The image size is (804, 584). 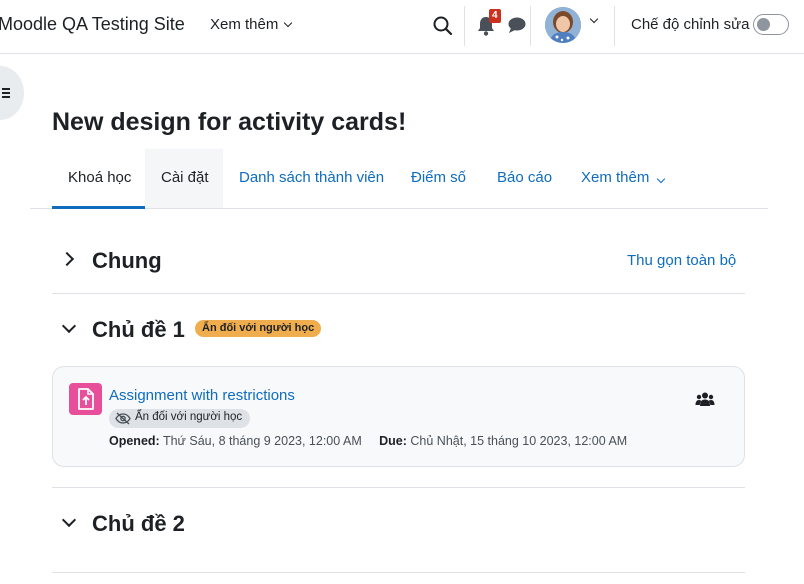 I want to click on collapse-all-link: Thu gọn toàn bộ, so click(x=681, y=260).